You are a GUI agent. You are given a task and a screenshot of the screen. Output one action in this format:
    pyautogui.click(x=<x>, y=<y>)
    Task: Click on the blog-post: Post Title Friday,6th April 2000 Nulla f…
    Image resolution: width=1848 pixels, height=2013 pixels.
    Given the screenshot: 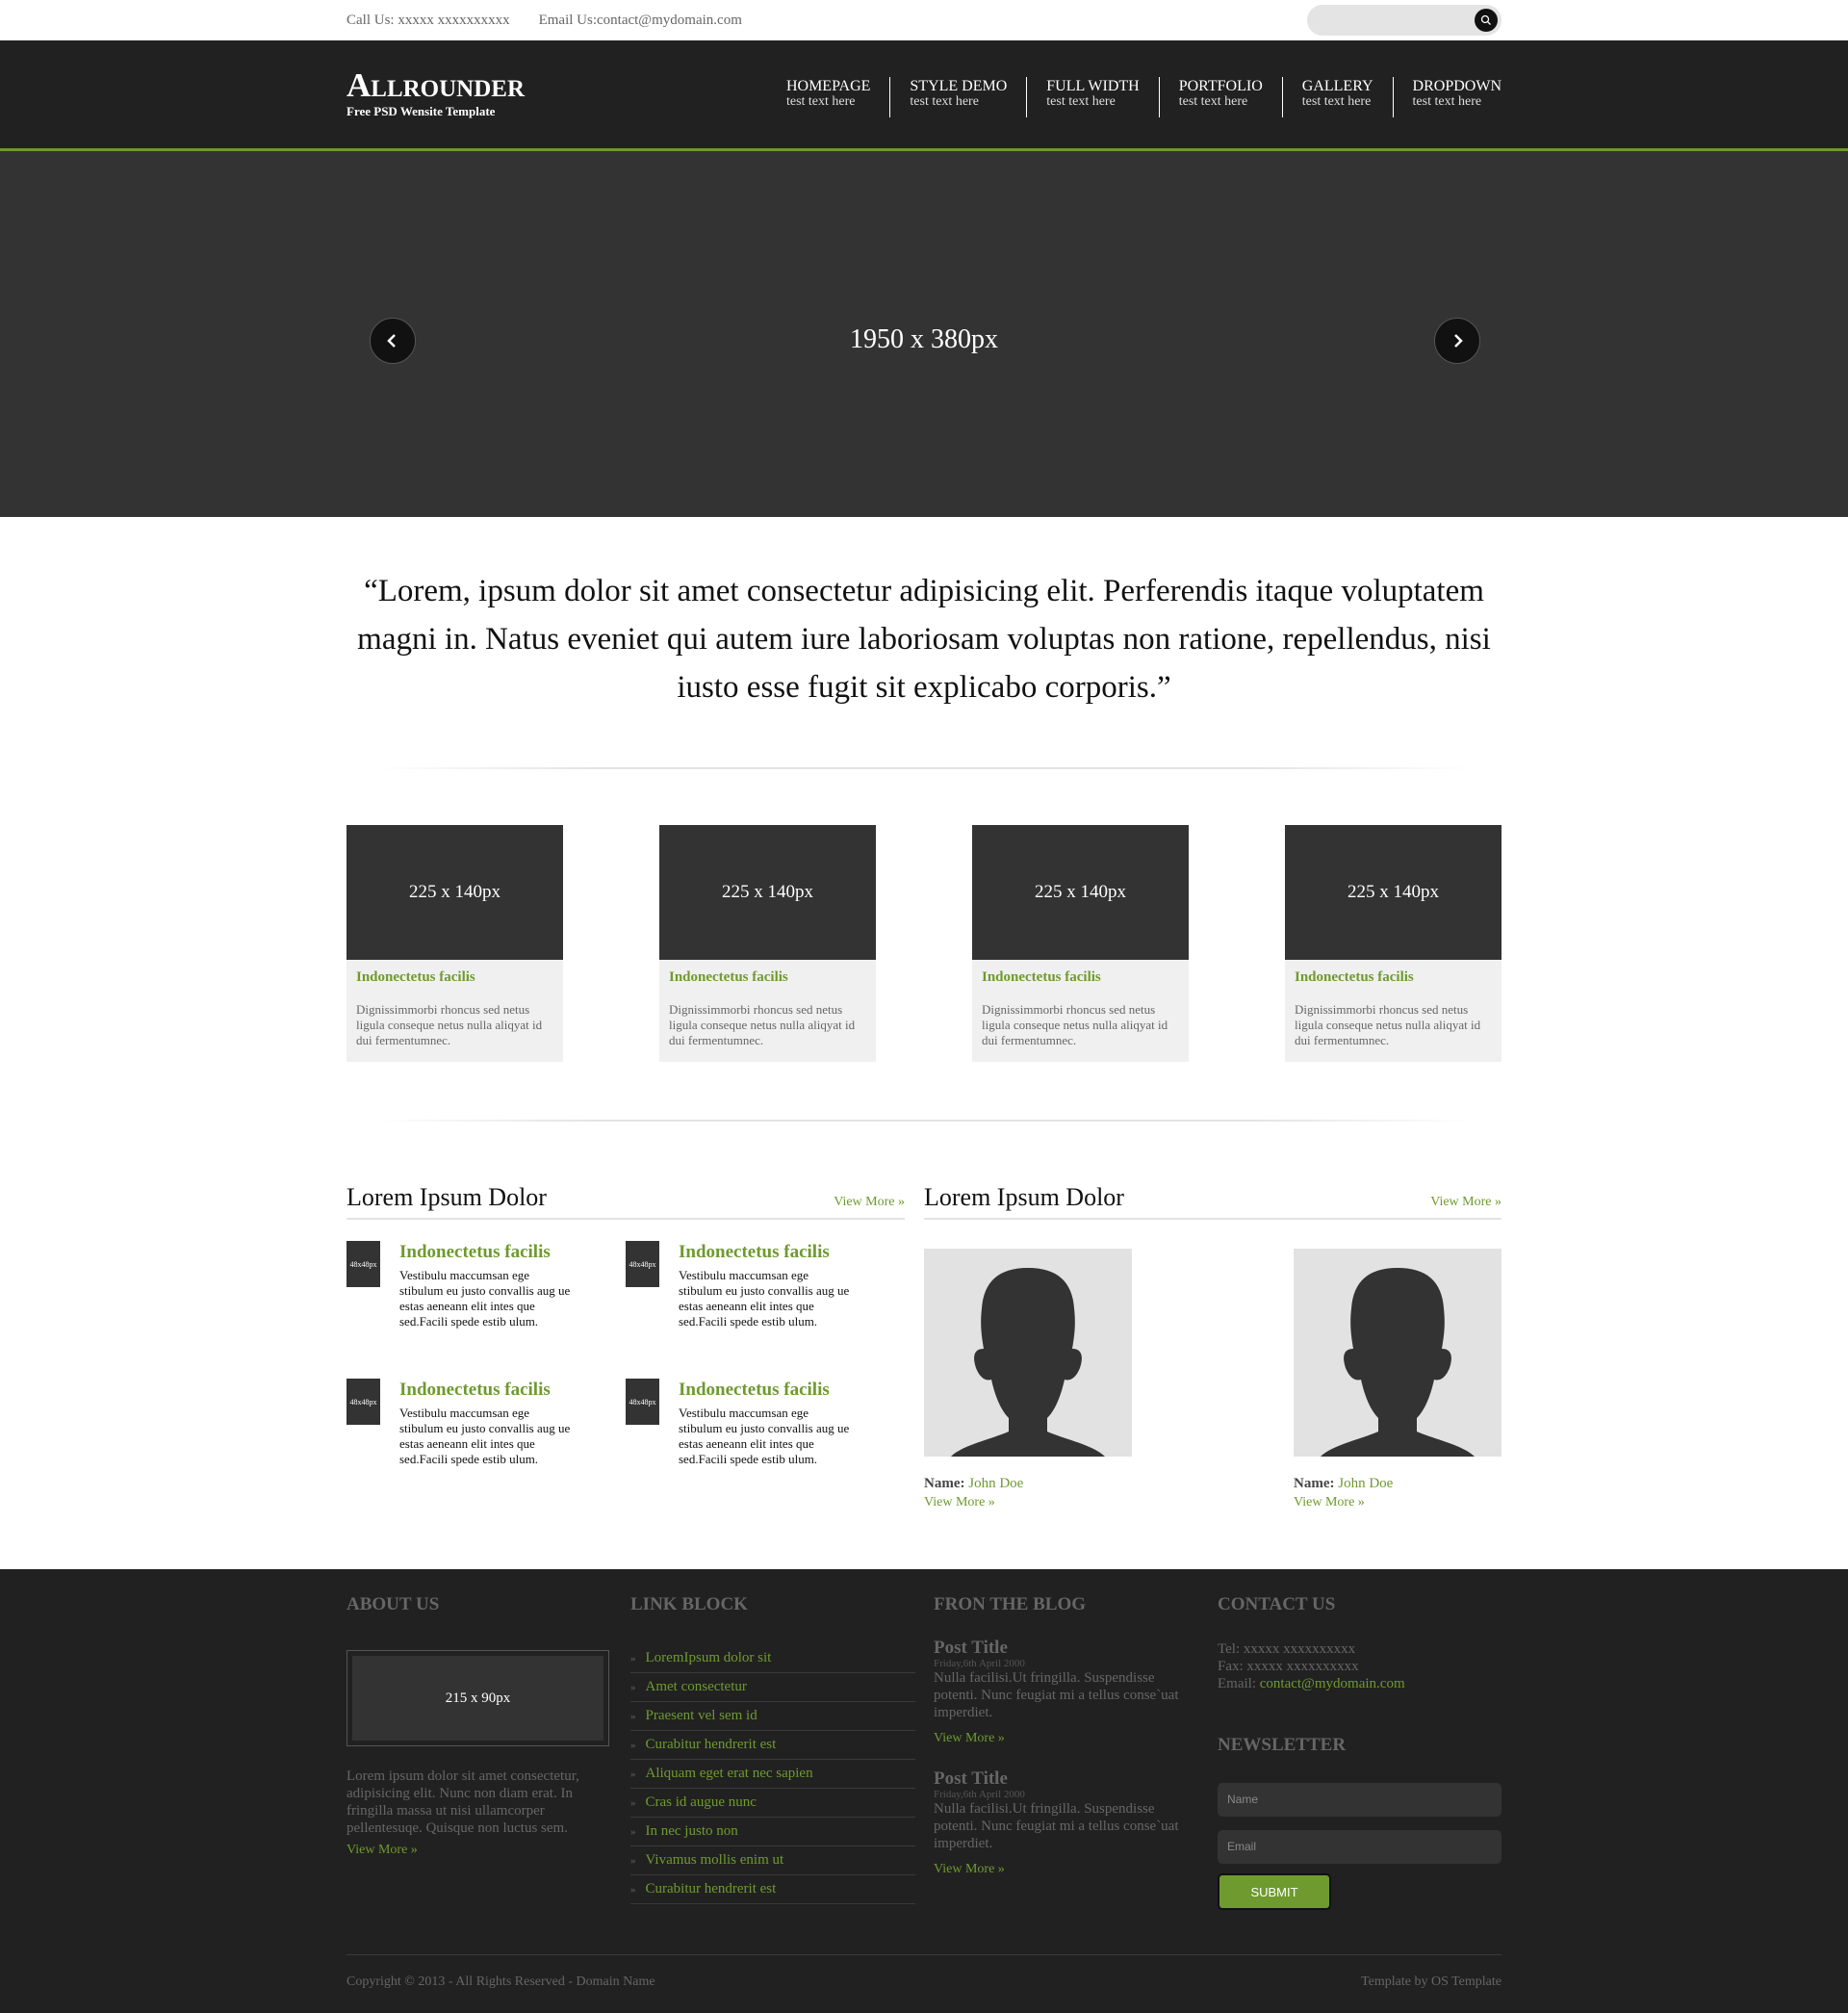 What is the action you would take?
    pyautogui.click(x=1066, y=1823)
    